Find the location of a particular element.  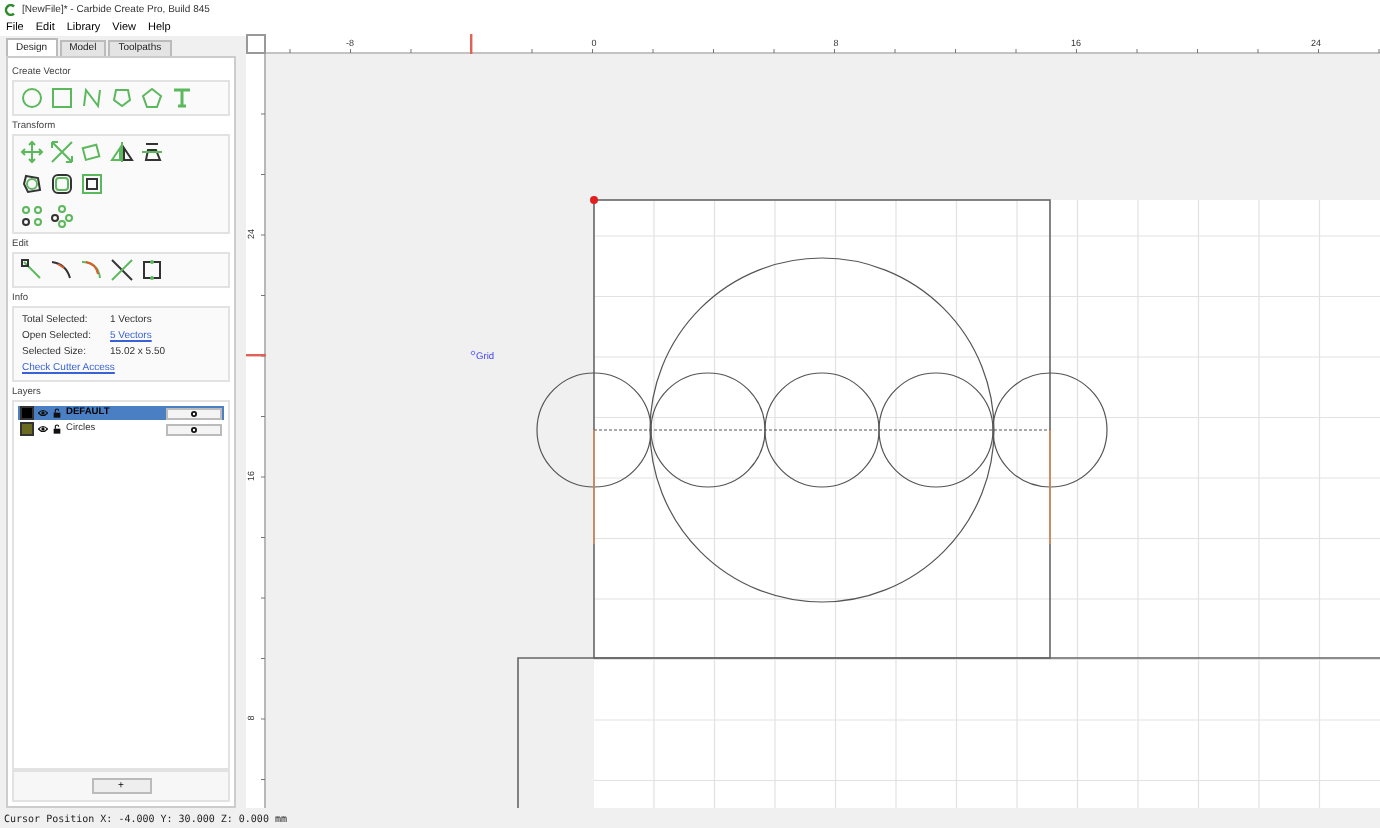

fillet-icon is located at coordinates (92, 270).